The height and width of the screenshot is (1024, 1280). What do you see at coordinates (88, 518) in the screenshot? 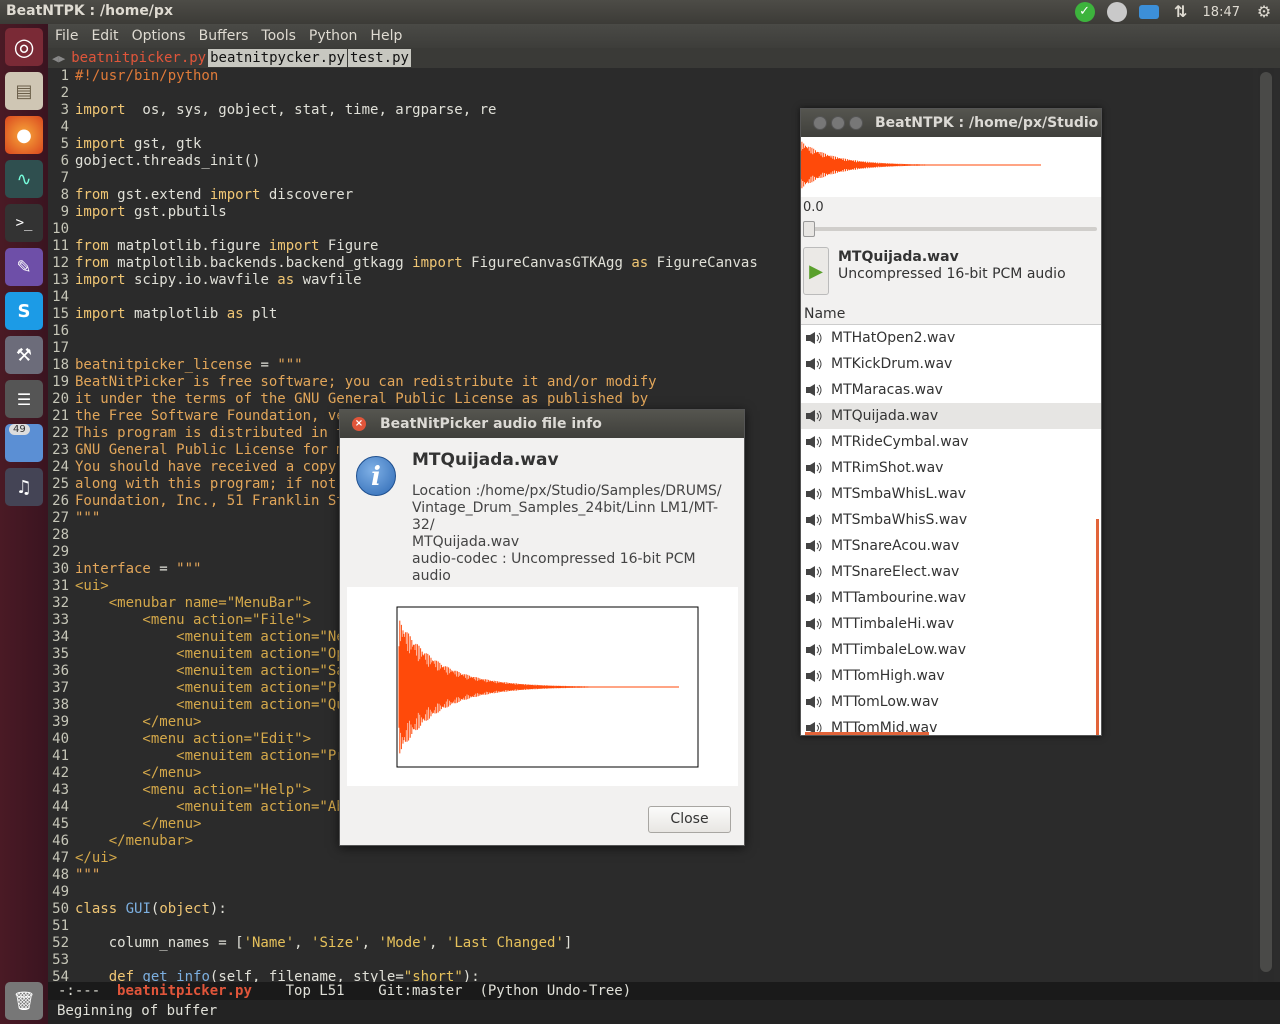
I see `line-text: """` at bounding box center [88, 518].